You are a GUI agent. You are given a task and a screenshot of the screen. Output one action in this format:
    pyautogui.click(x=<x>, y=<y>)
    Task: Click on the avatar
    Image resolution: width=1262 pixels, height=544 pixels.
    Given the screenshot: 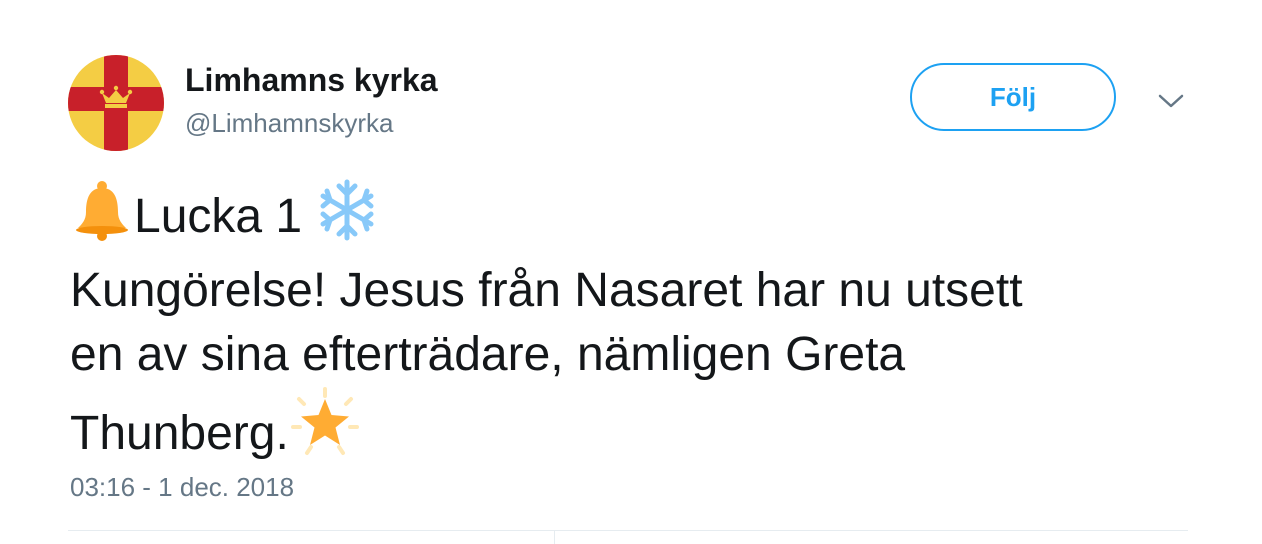 What is the action you would take?
    pyautogui.click(x=116, y=103)
    